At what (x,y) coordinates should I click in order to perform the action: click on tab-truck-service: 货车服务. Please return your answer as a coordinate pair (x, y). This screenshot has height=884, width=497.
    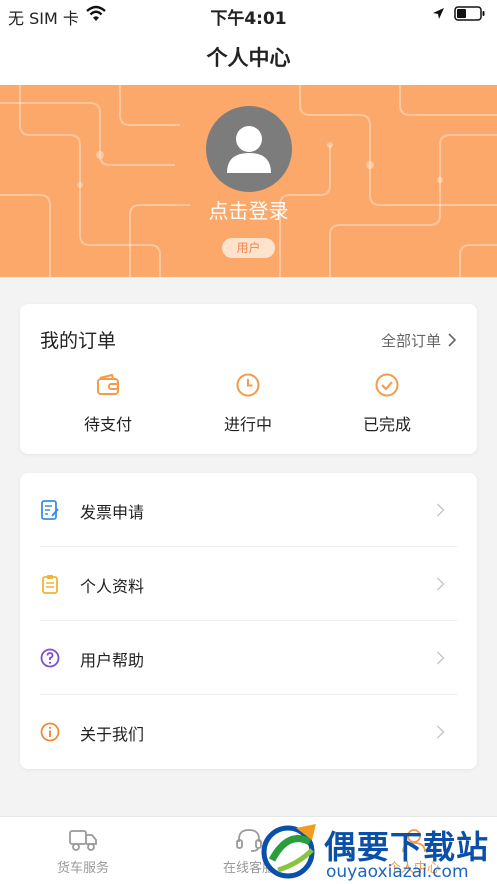
    Looking at the image, I should click on (83, 851).